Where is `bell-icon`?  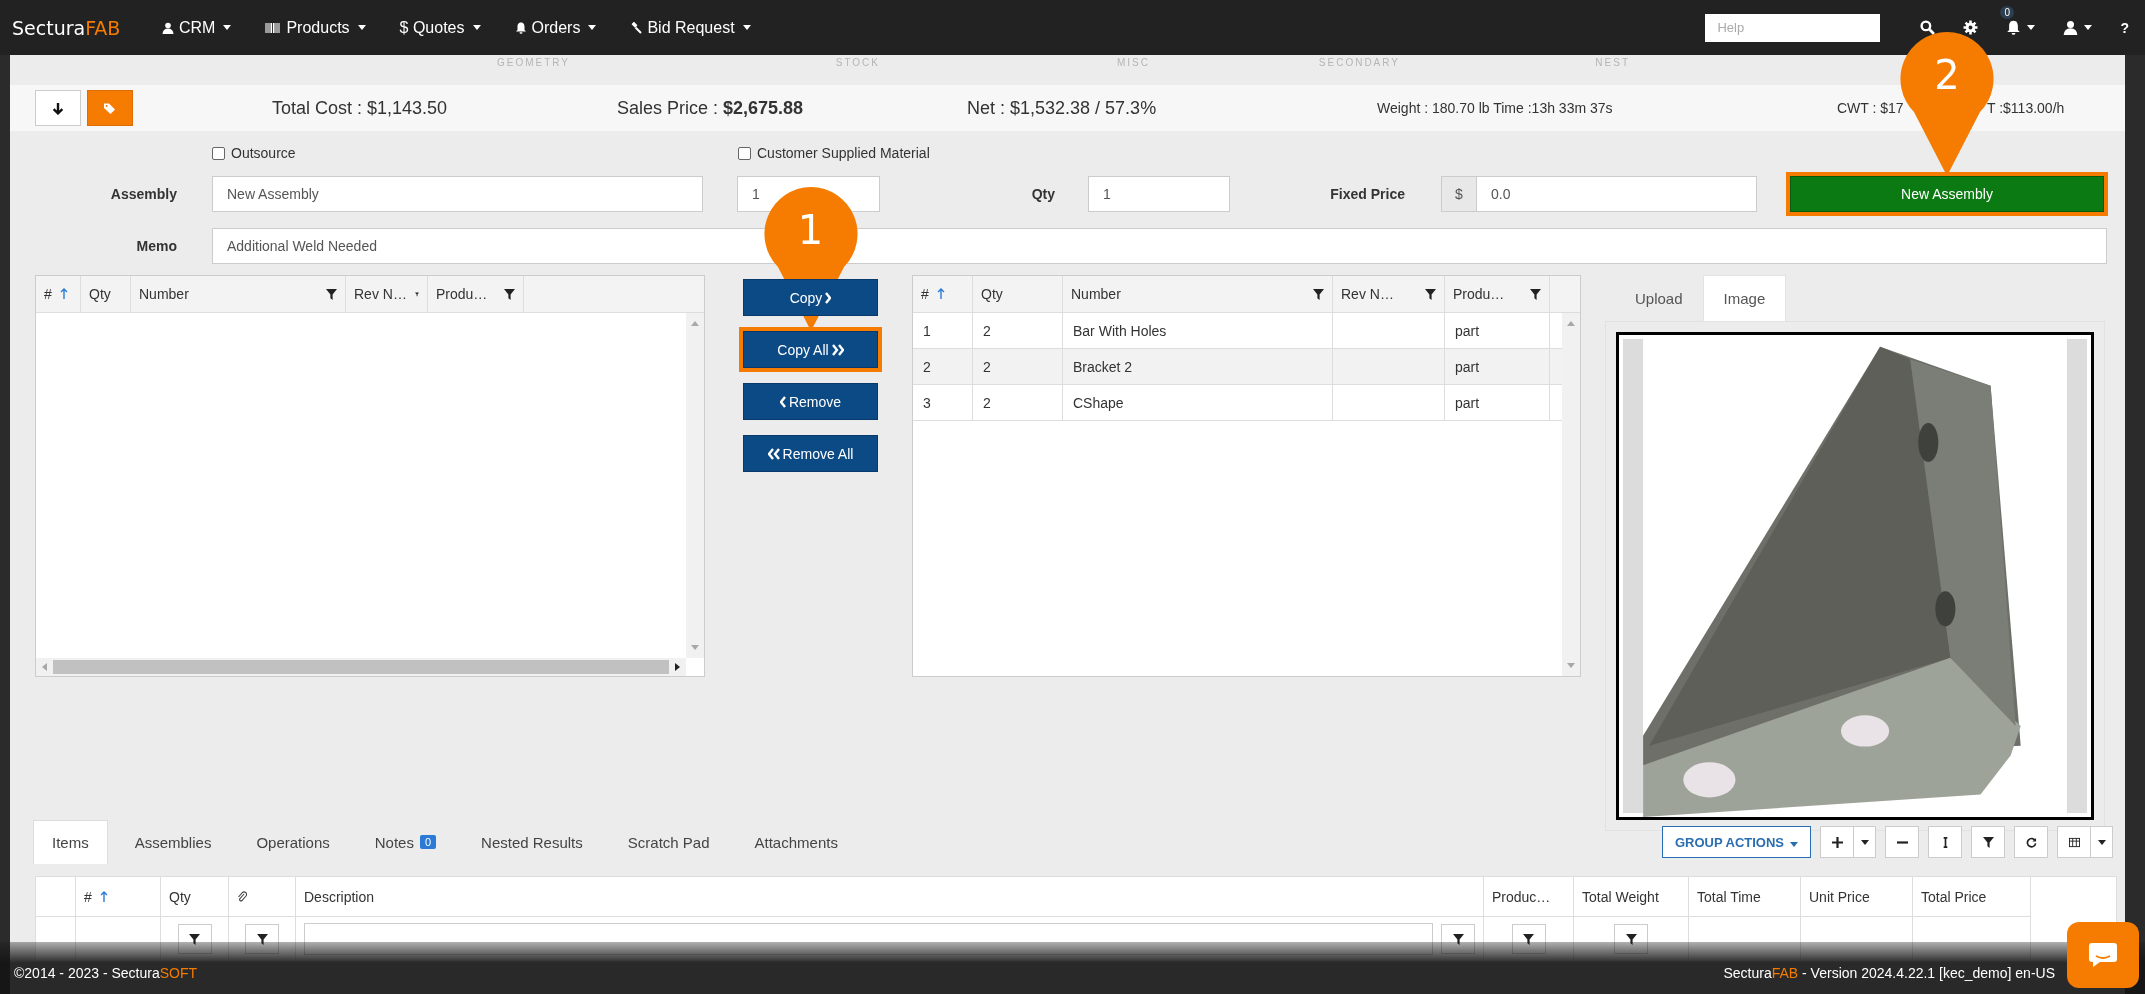 bell-icon is located at coordinates (520, 27).